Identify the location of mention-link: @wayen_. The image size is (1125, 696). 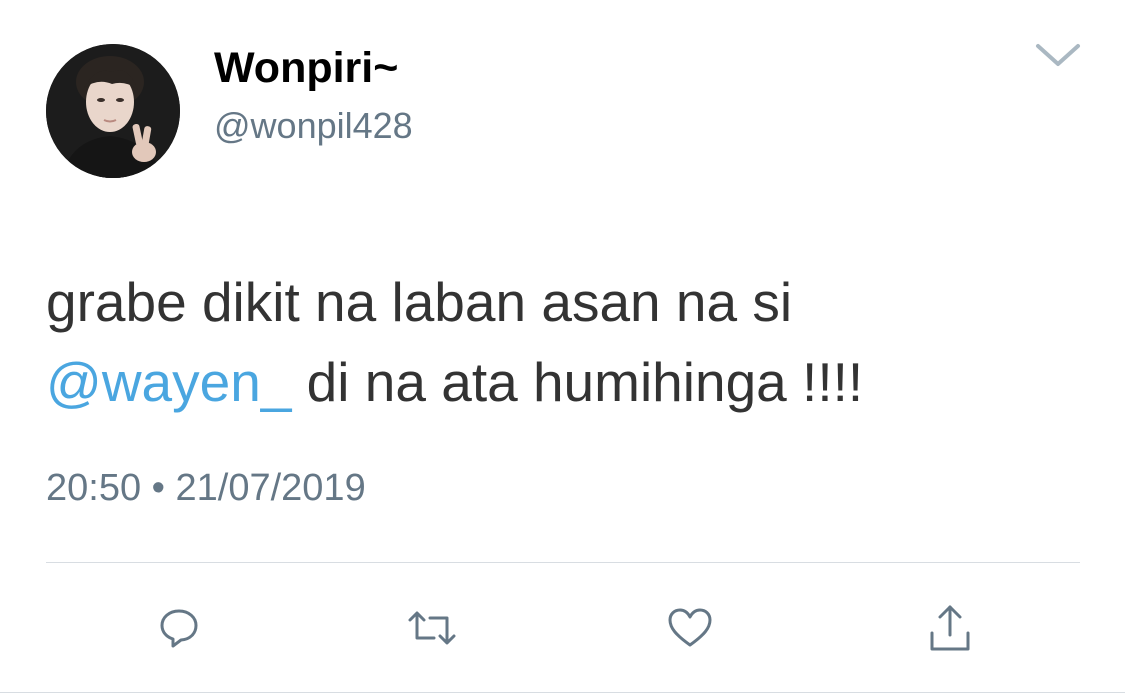
(168, 382).